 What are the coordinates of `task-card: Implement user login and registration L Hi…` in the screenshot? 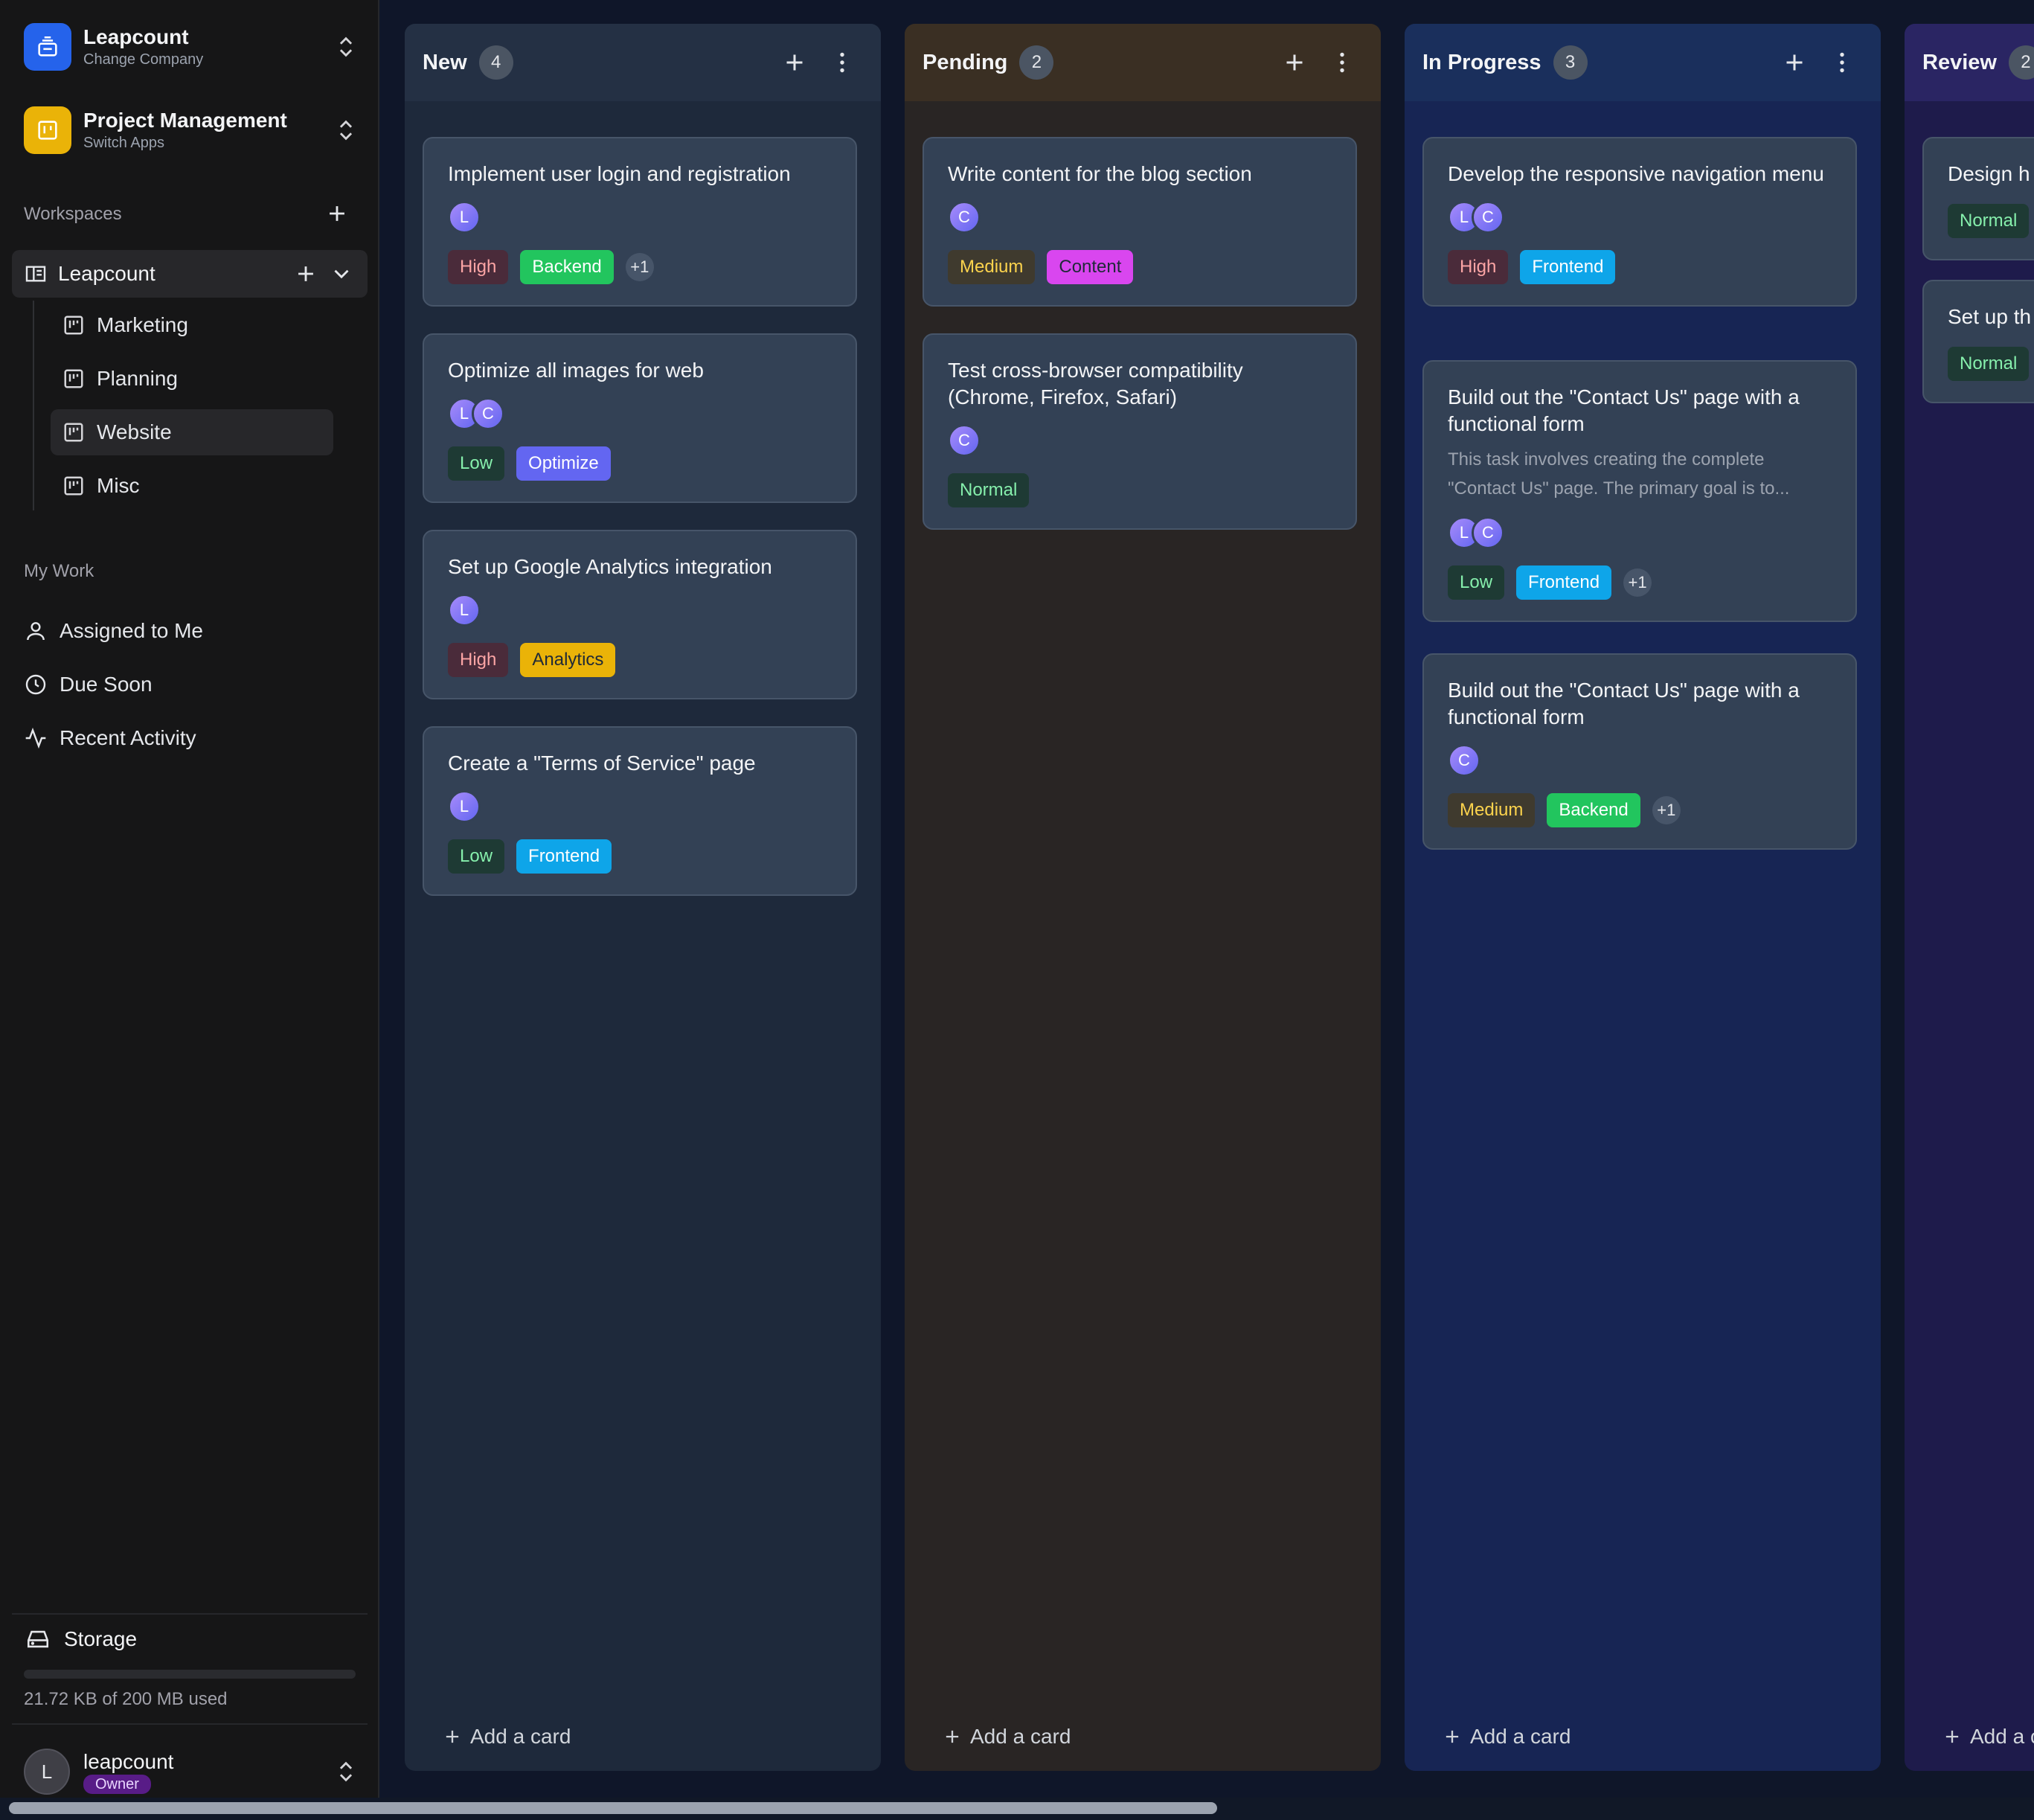 It's located at (640, 222).